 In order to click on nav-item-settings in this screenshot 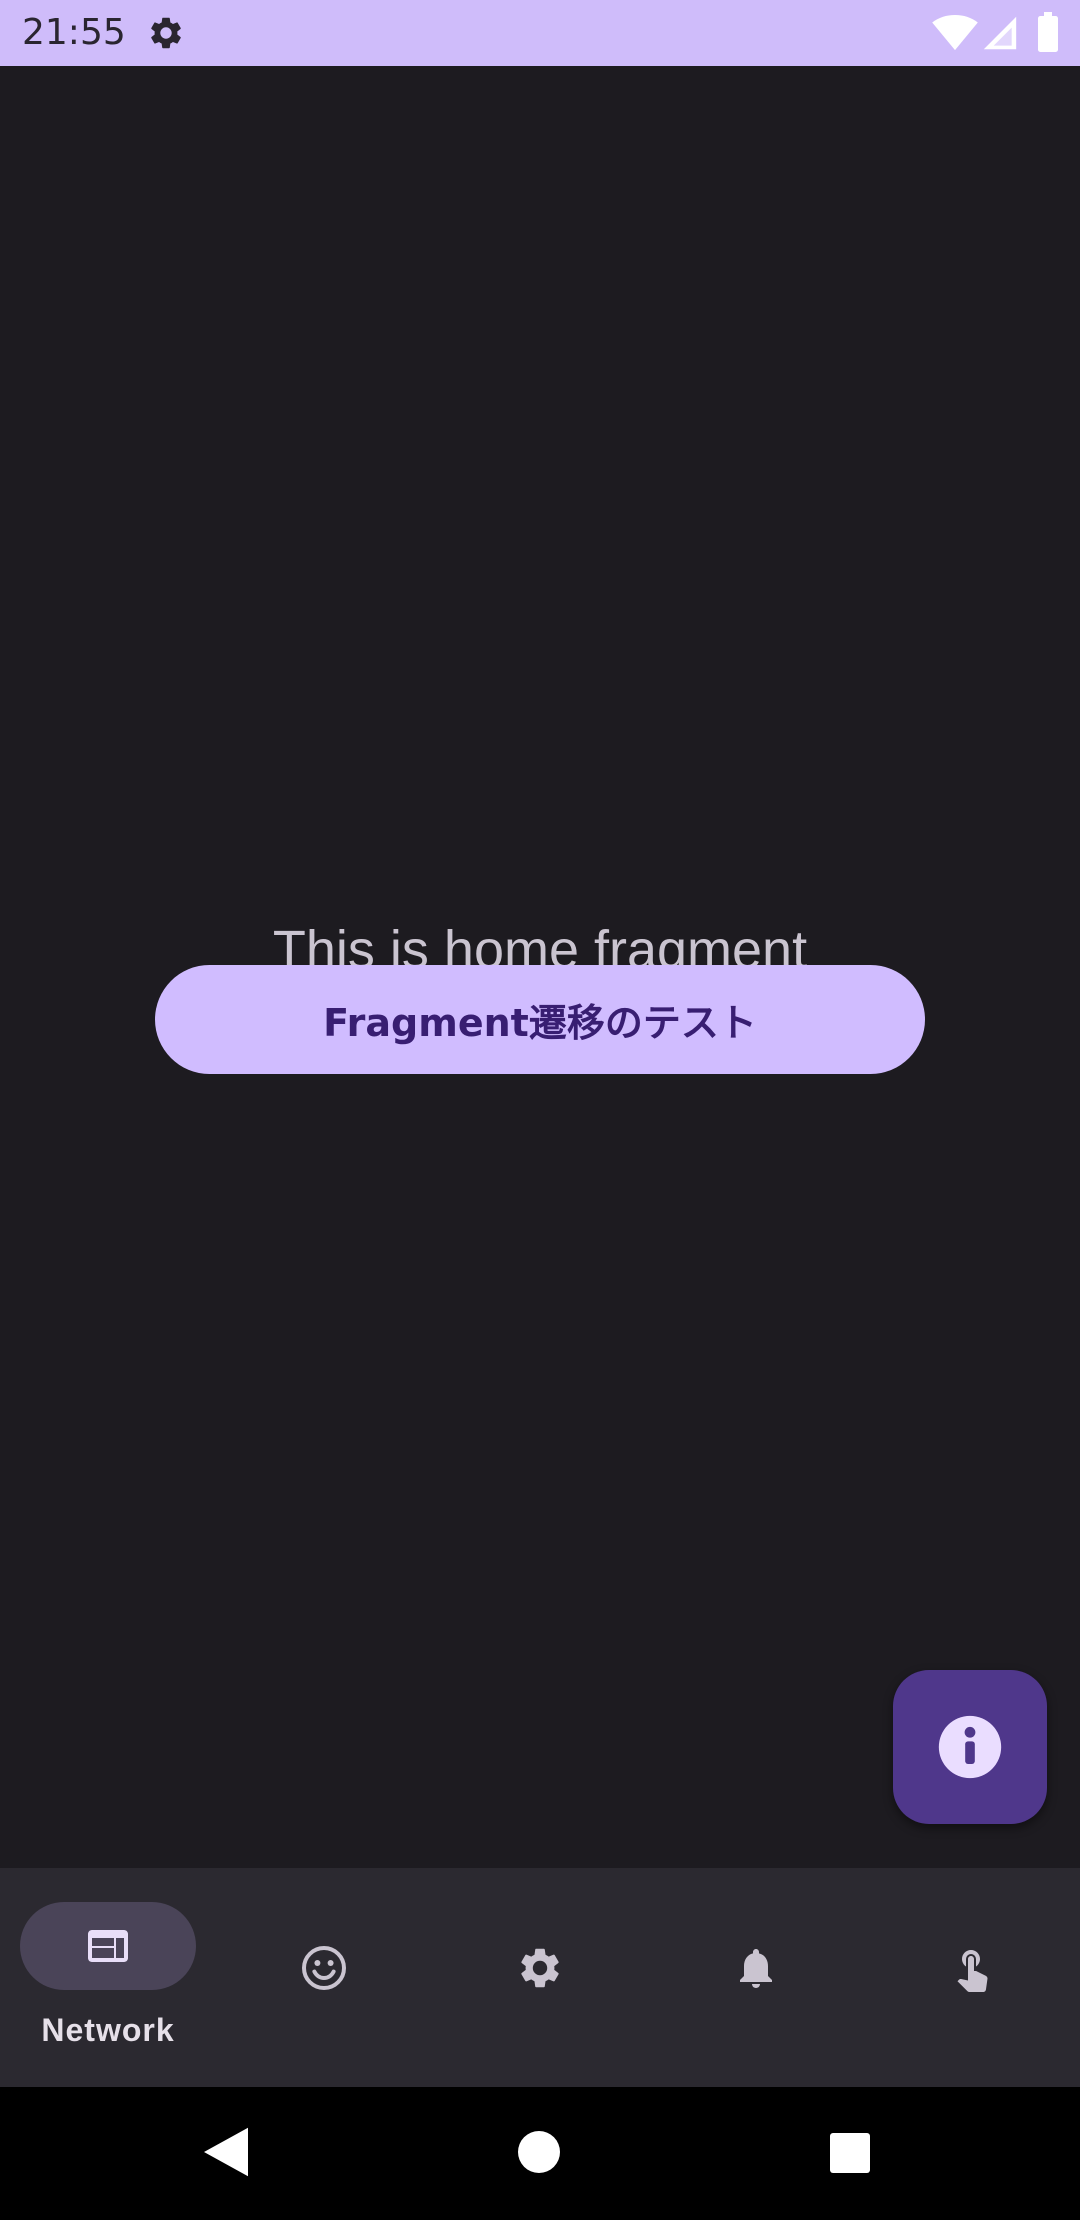, I will do `click(540, 1977)`.